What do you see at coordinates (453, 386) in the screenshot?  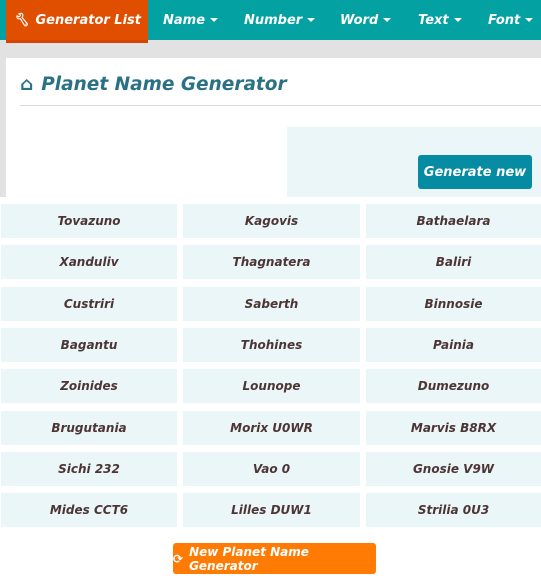 I see `name-cell: Dumezuno` at bounding box center [453, 386].